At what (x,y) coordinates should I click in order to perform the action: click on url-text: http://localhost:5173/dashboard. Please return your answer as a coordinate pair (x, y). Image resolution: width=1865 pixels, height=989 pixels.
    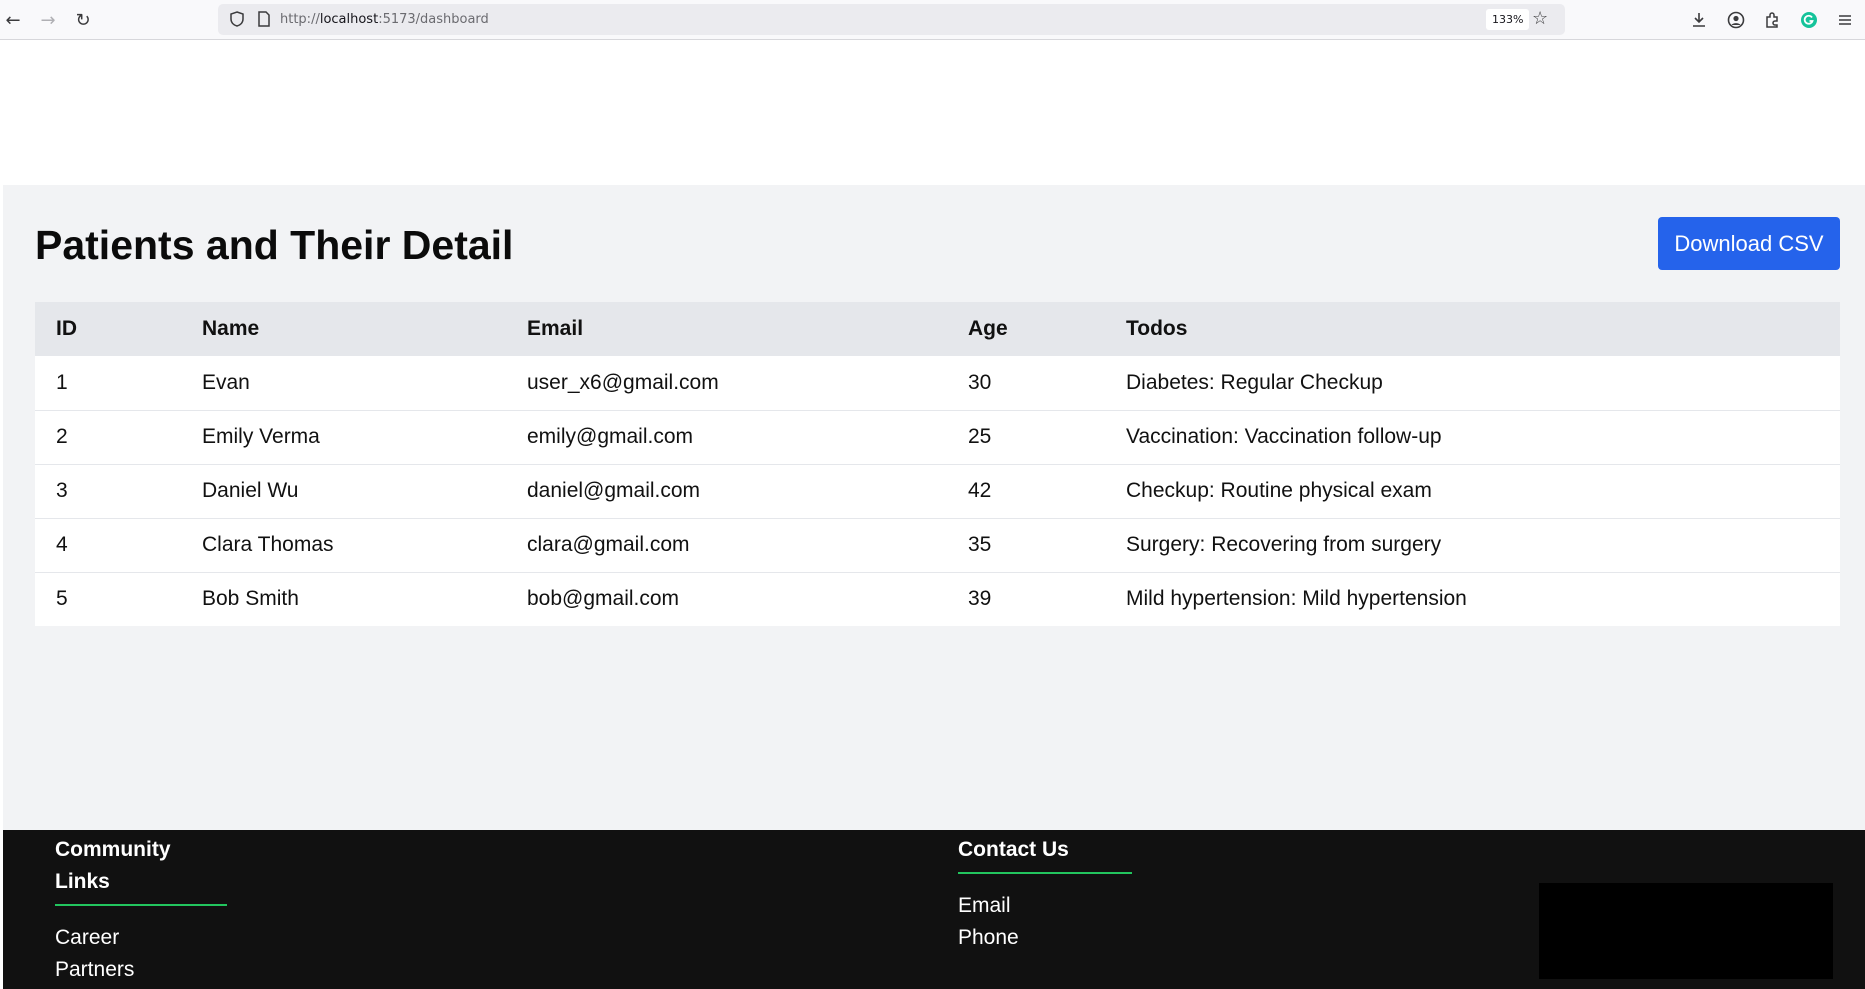
    Looking at the image, I should click on (384, 19).